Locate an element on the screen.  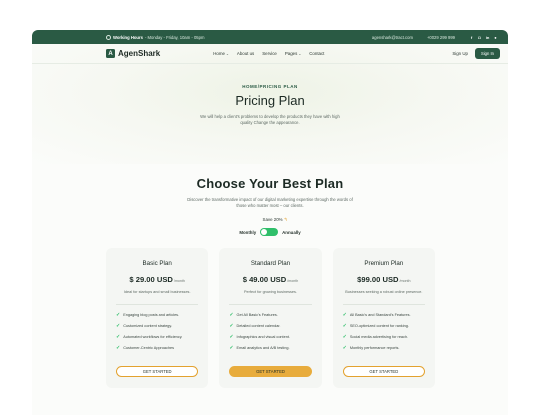
feature-item: ✓ Automated workflows for efficiency. is located at coordinates (149, 336).